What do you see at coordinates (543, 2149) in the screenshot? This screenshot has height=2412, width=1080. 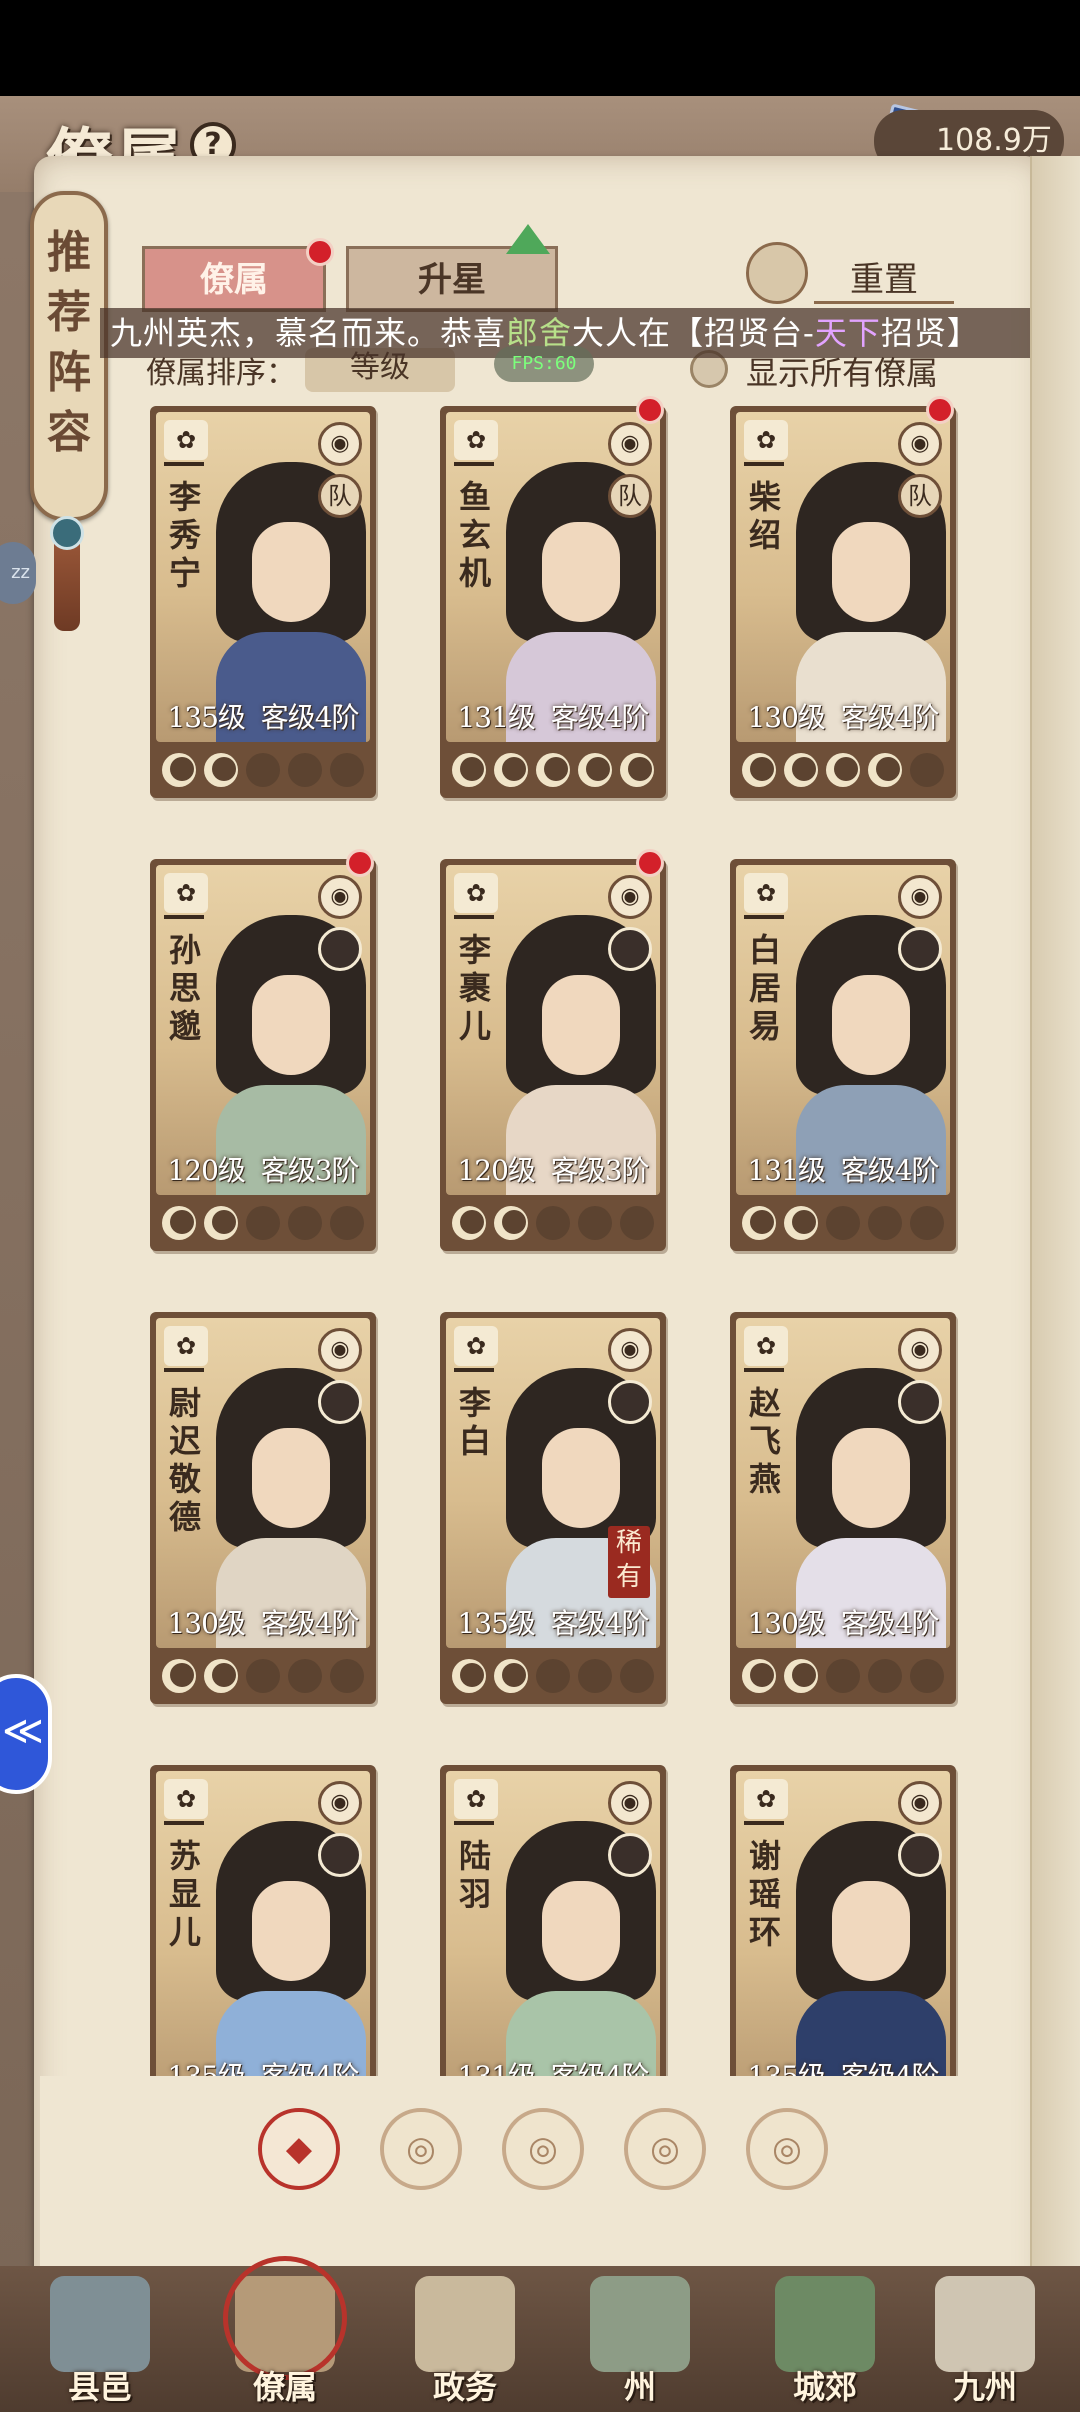 I see `filter-type-b-icon: ◎` at bounding box center [543, 2149].